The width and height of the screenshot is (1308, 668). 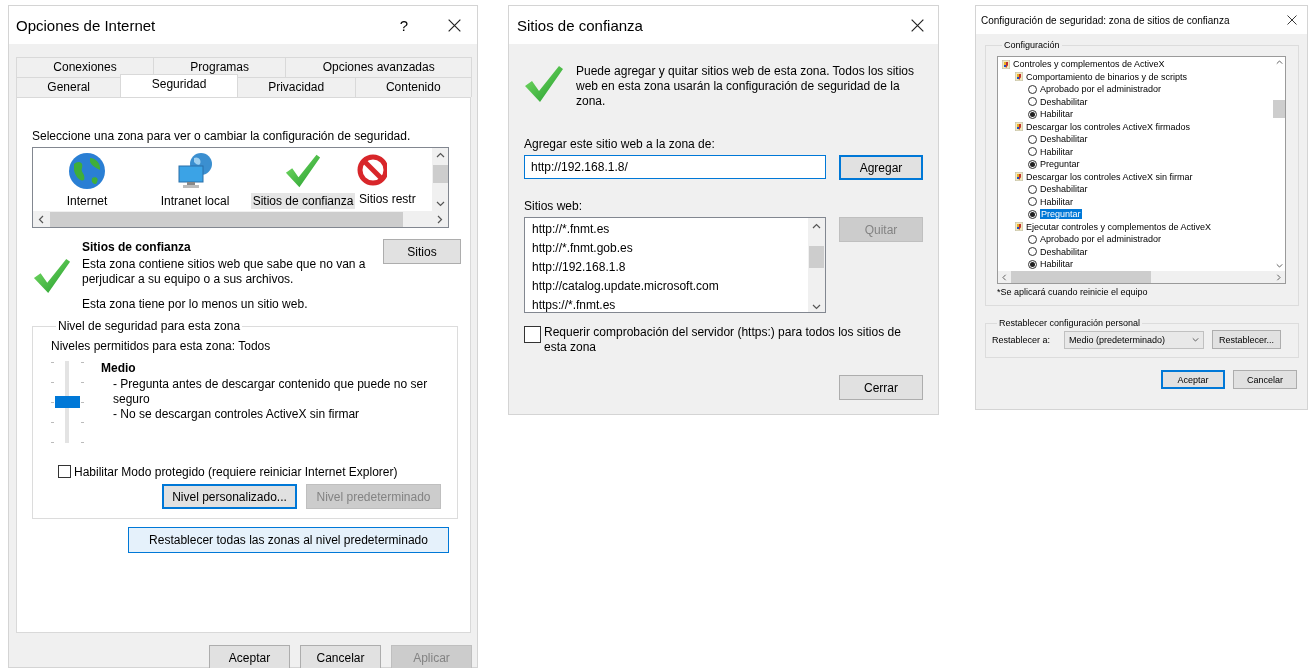 I want to click on chevron-left-icon, so click(x=41, y=219).